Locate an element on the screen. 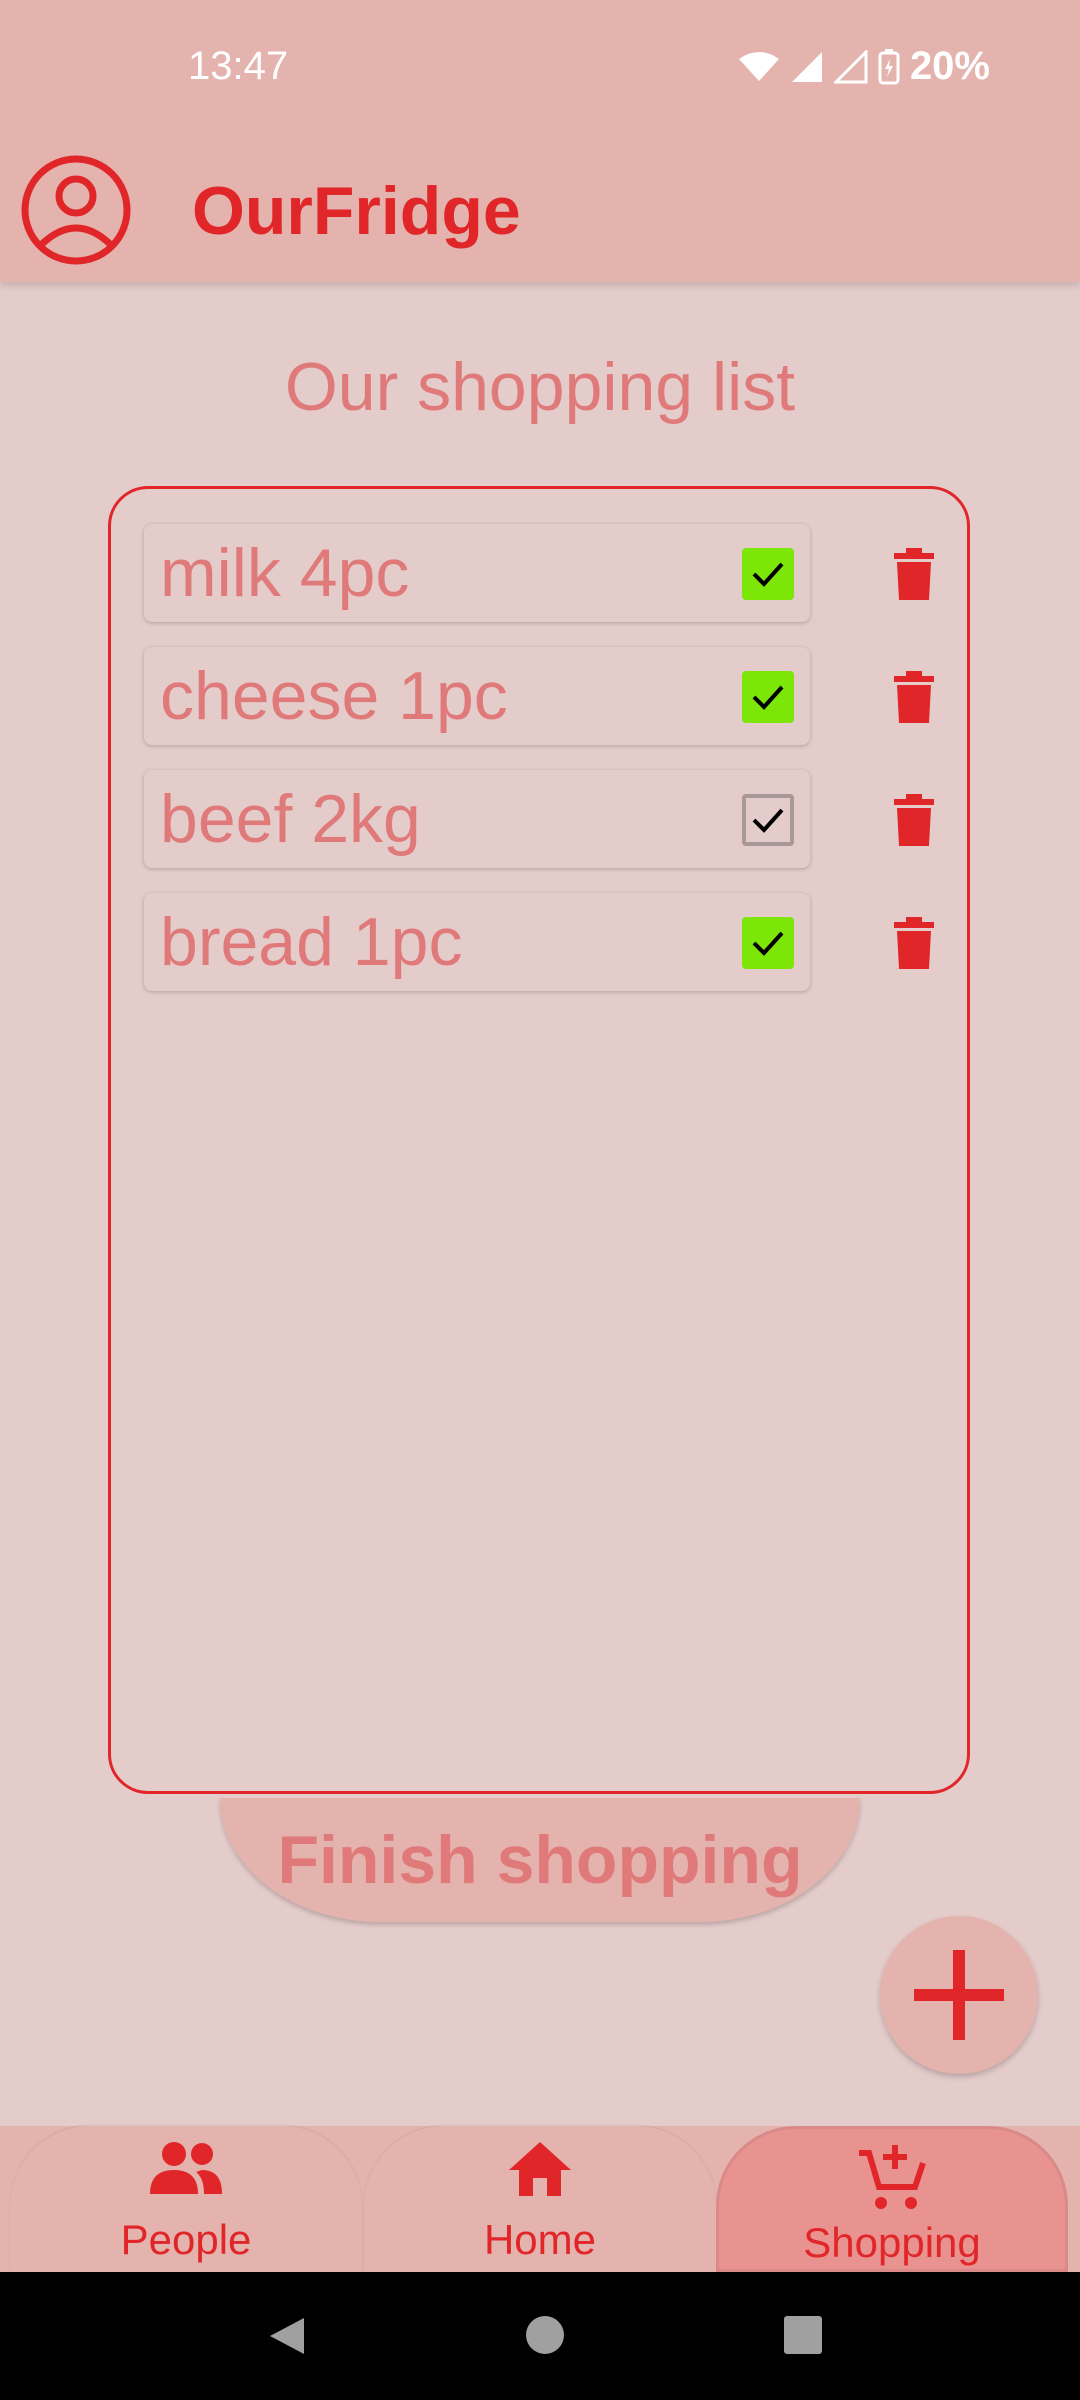 Image resolution: width=1080 pixels, height=2400 pixels. battery-icon is located at coordinates (889, 66).